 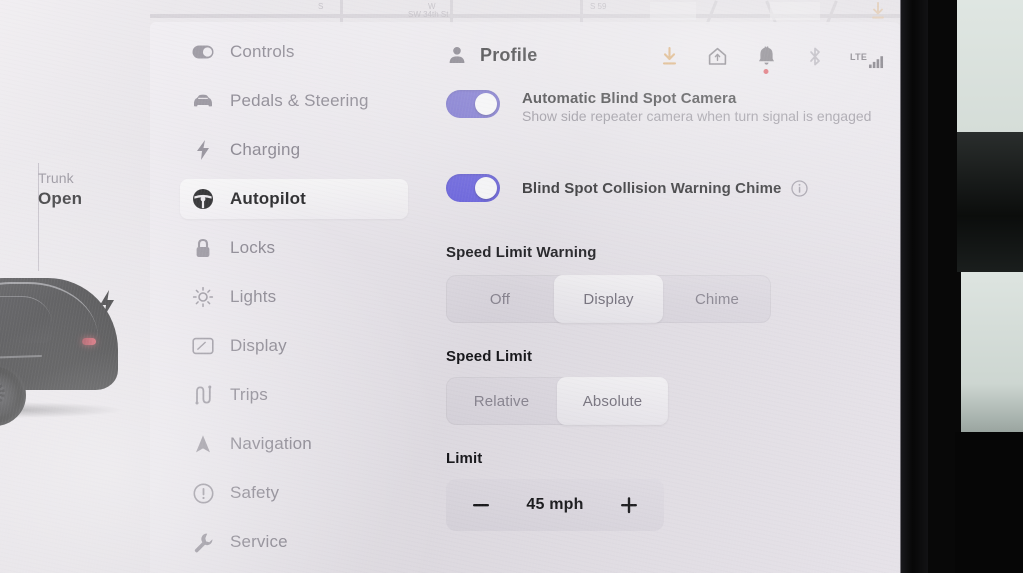 I want to click on screen-bezel, so click(x=914, y=286).